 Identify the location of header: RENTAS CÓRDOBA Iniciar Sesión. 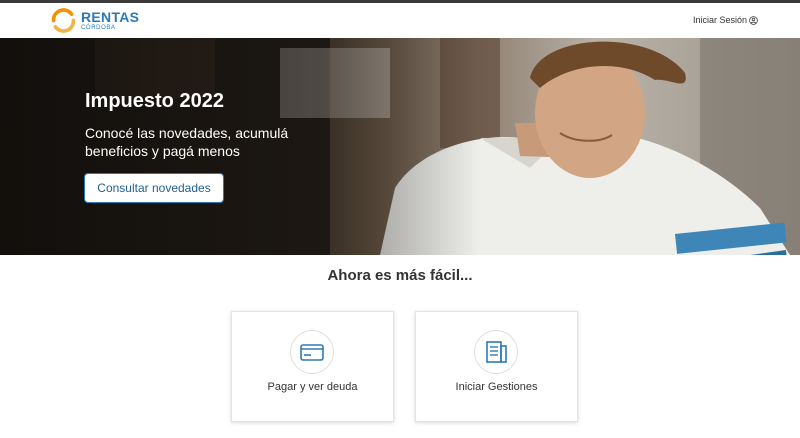
(400, 21).